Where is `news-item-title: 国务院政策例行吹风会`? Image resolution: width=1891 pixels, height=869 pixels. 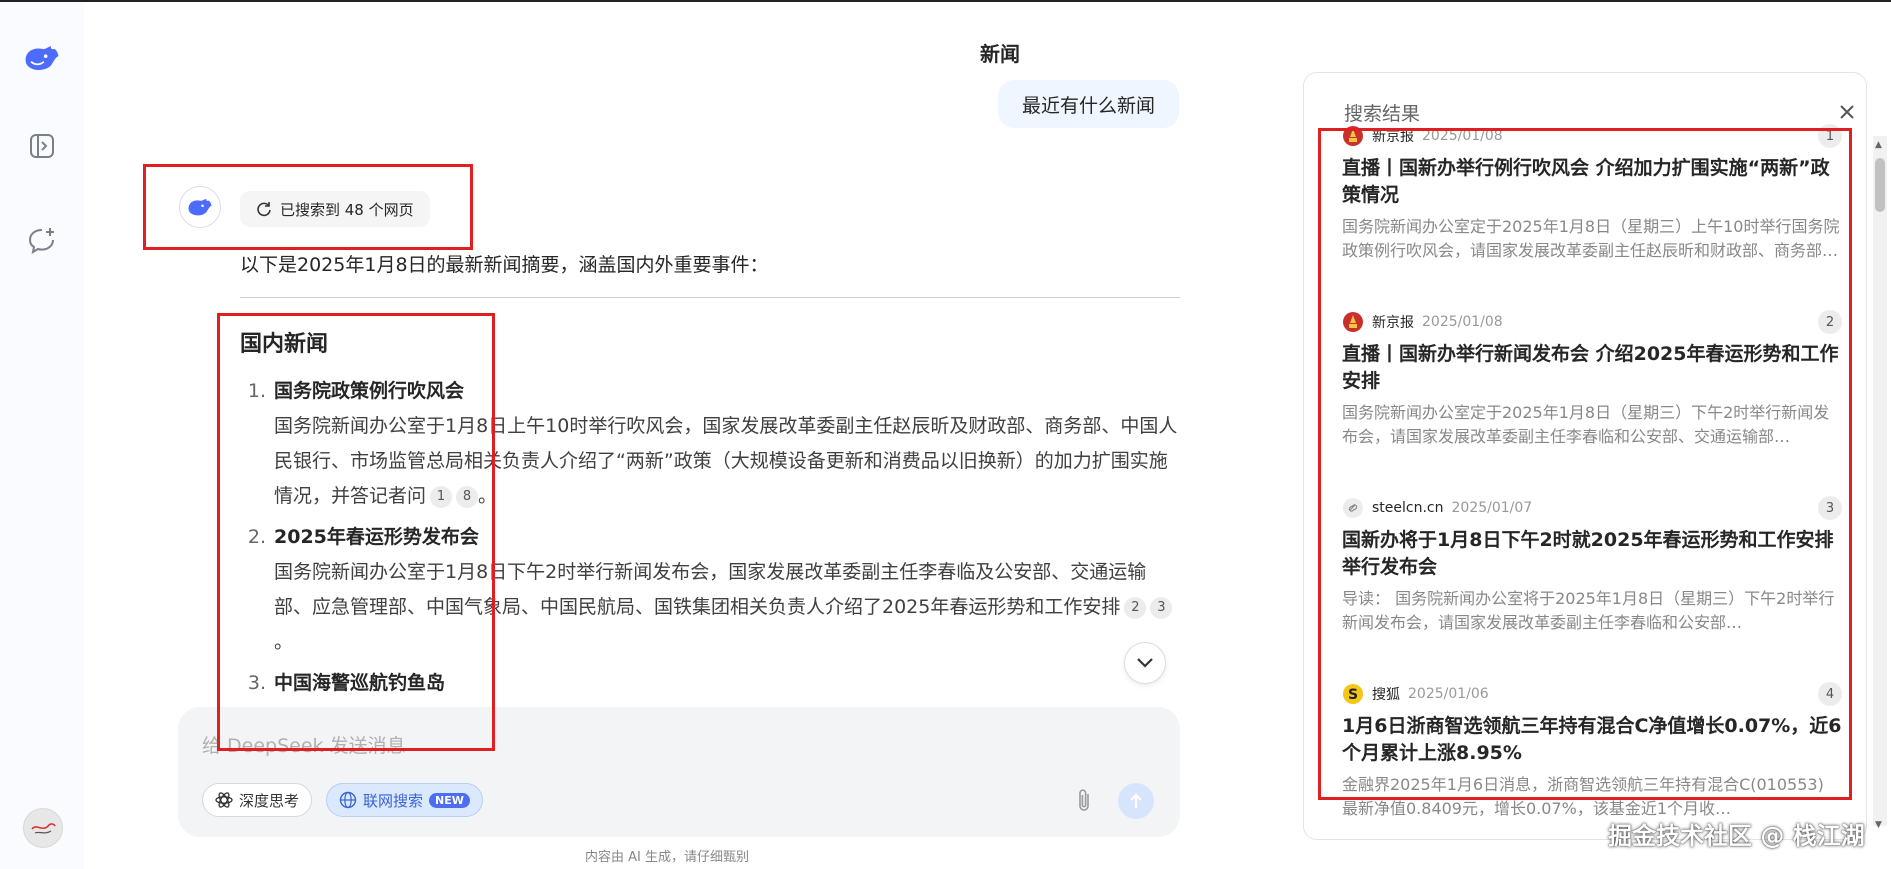
news-item-title: 国务院政策例行吹风会 is located at coordinates (369, 391).